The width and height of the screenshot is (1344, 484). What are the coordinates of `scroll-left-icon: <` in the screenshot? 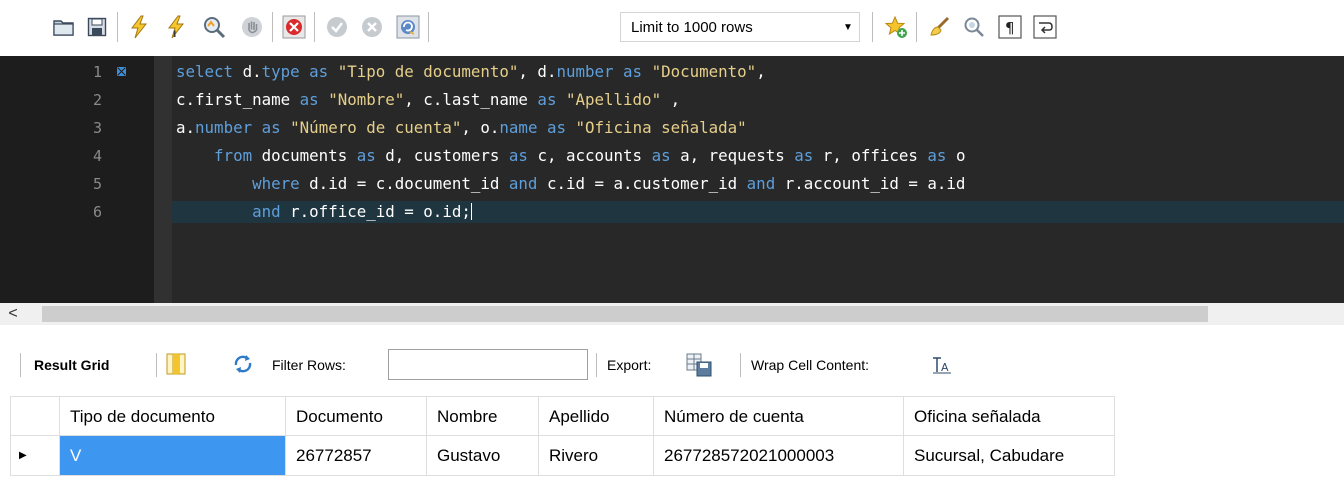 It's located at (13, 314).